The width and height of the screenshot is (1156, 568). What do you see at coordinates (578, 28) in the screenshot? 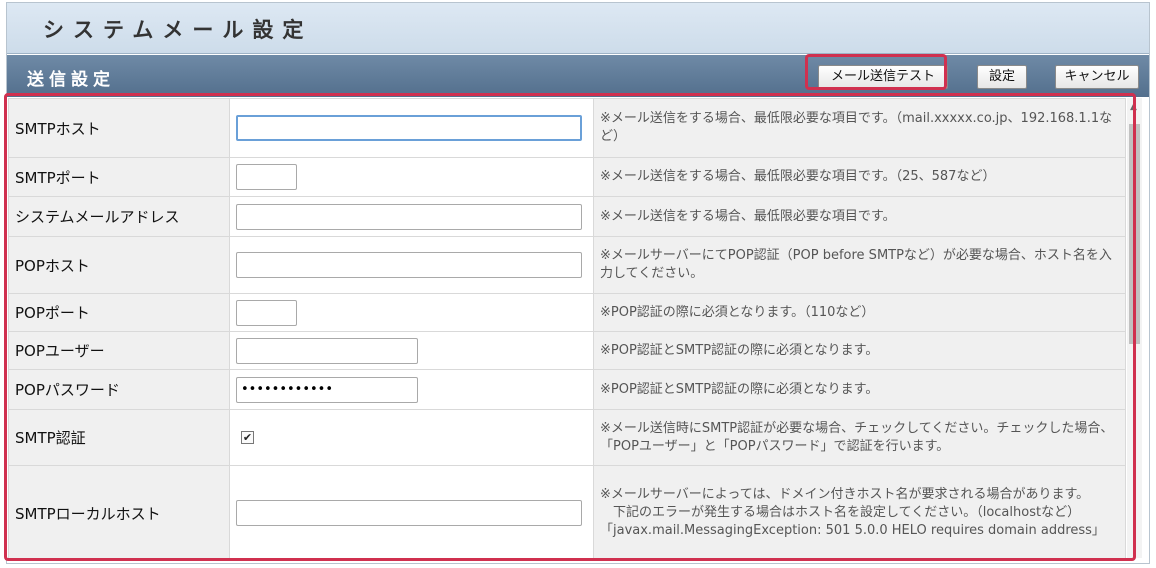
I see `title-bar: システムメール設定` at bounding box center [578, 28].